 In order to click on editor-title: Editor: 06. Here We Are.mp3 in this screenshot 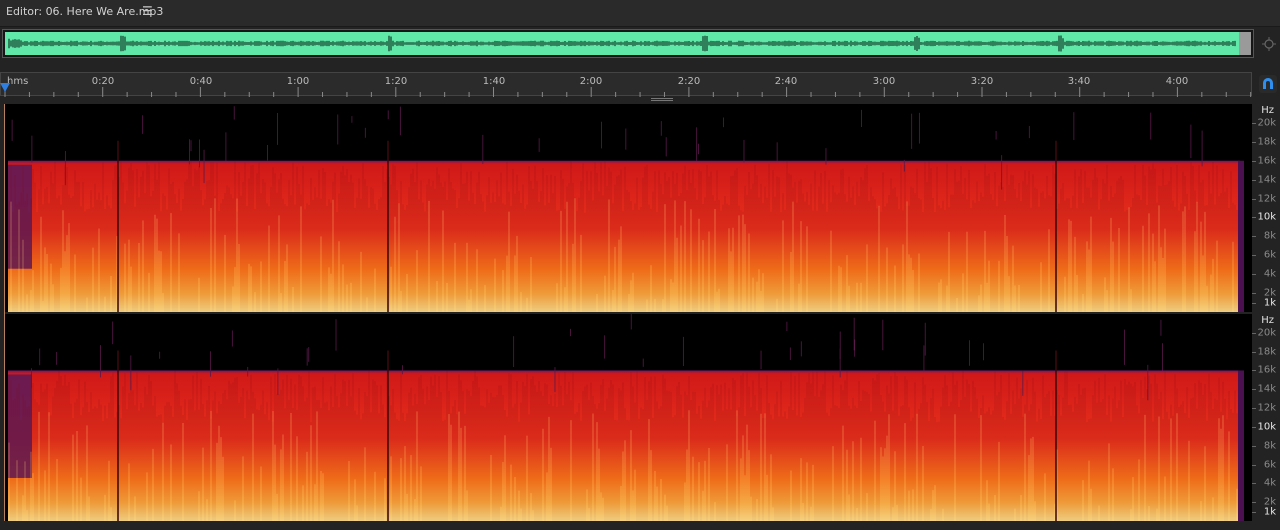, I will do `click(85, 11)`.